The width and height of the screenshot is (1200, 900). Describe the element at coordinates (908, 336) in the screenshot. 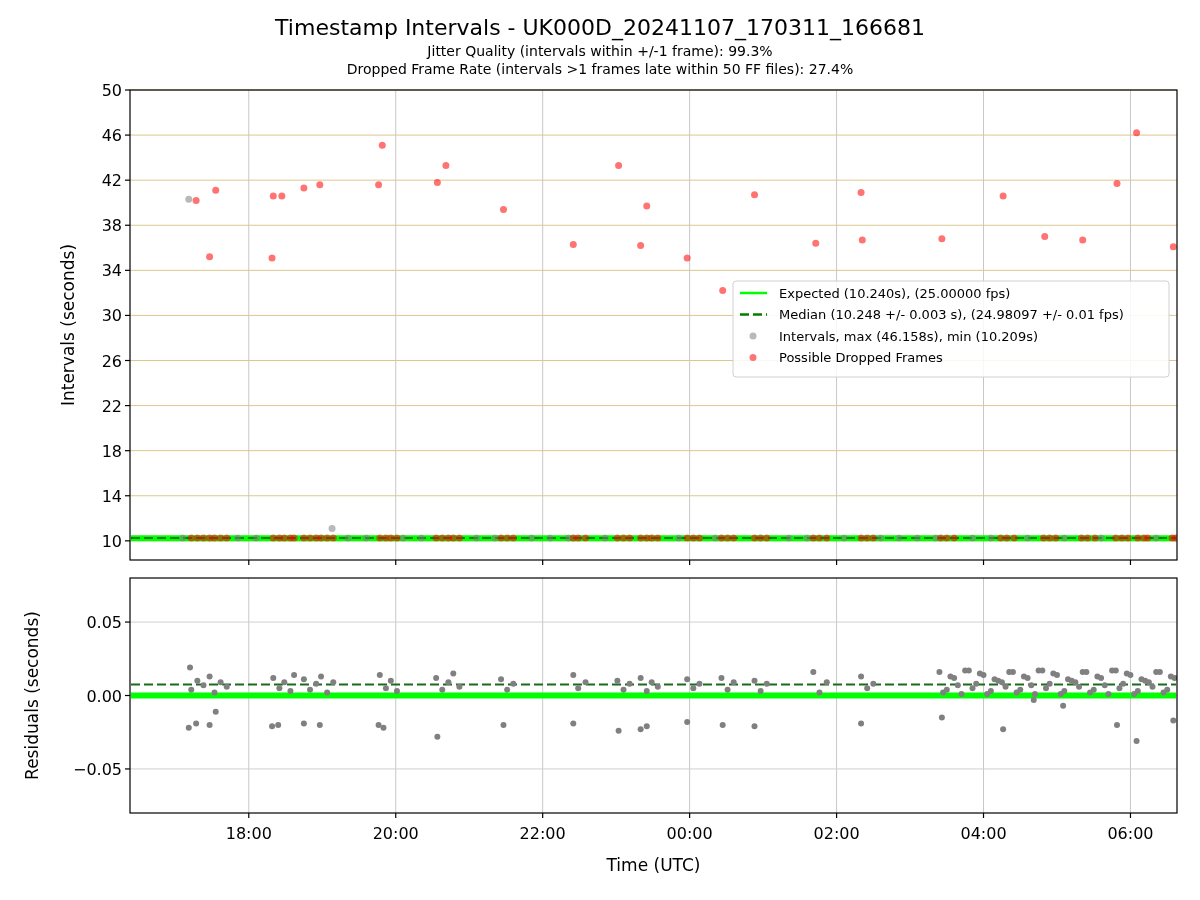

I see `legend-label: Intervals, max (46.158s), min (10.209s)` at that location.